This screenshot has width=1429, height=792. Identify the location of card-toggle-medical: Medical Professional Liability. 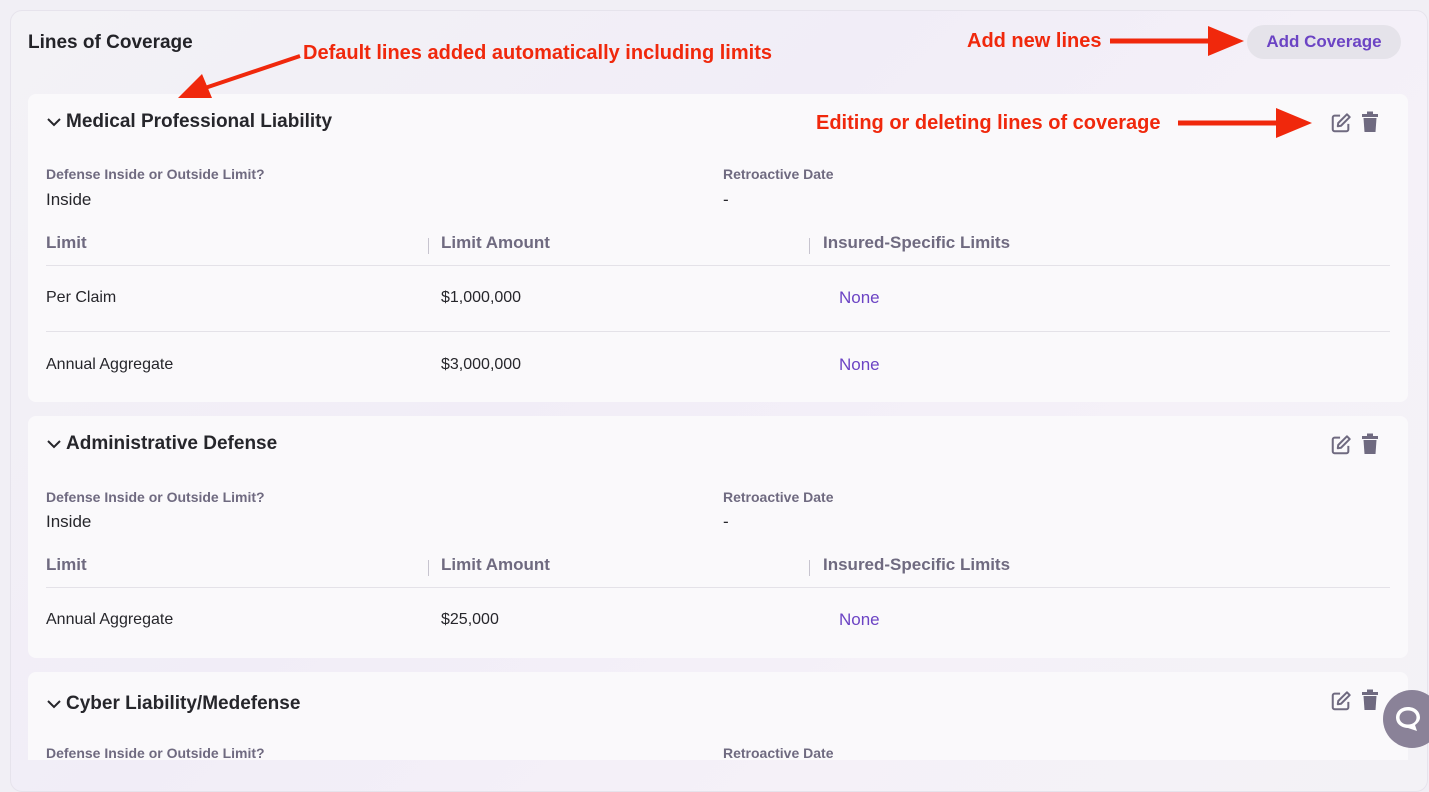
(189, 122).